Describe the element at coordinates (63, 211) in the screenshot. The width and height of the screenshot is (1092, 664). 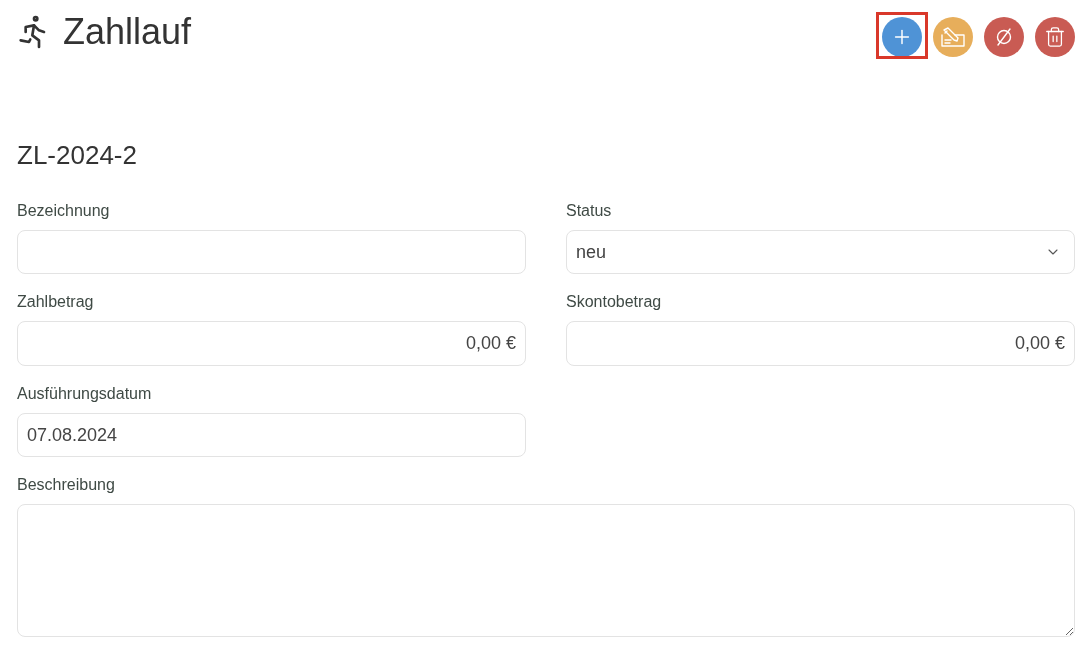
I see `field-label: Bezeichnung` at that location.